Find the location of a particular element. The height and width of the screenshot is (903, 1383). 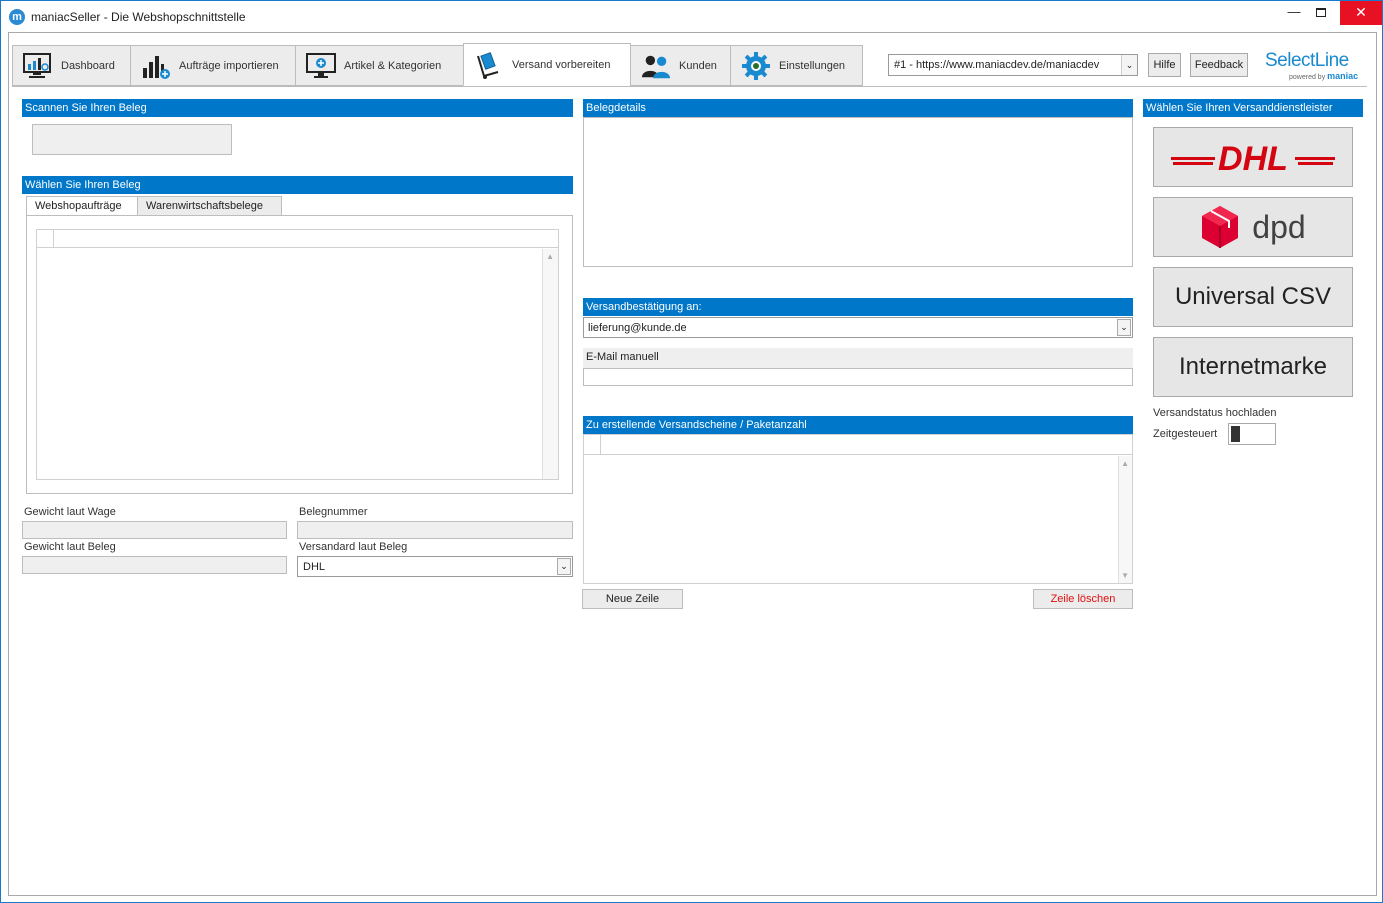

scroll-down-icon: ▼ is located at coordinates (1125, 575).